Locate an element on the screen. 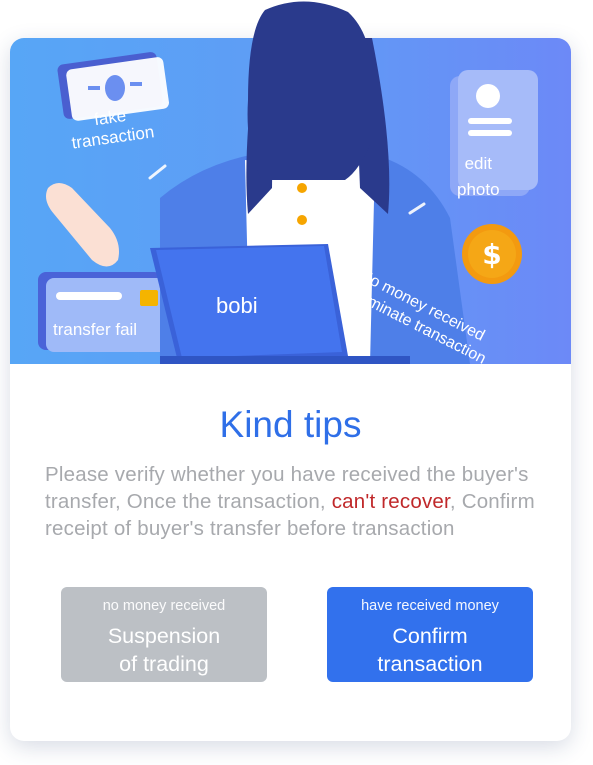  edit-photo-label: edit photo is located at coordinates (478, 176).